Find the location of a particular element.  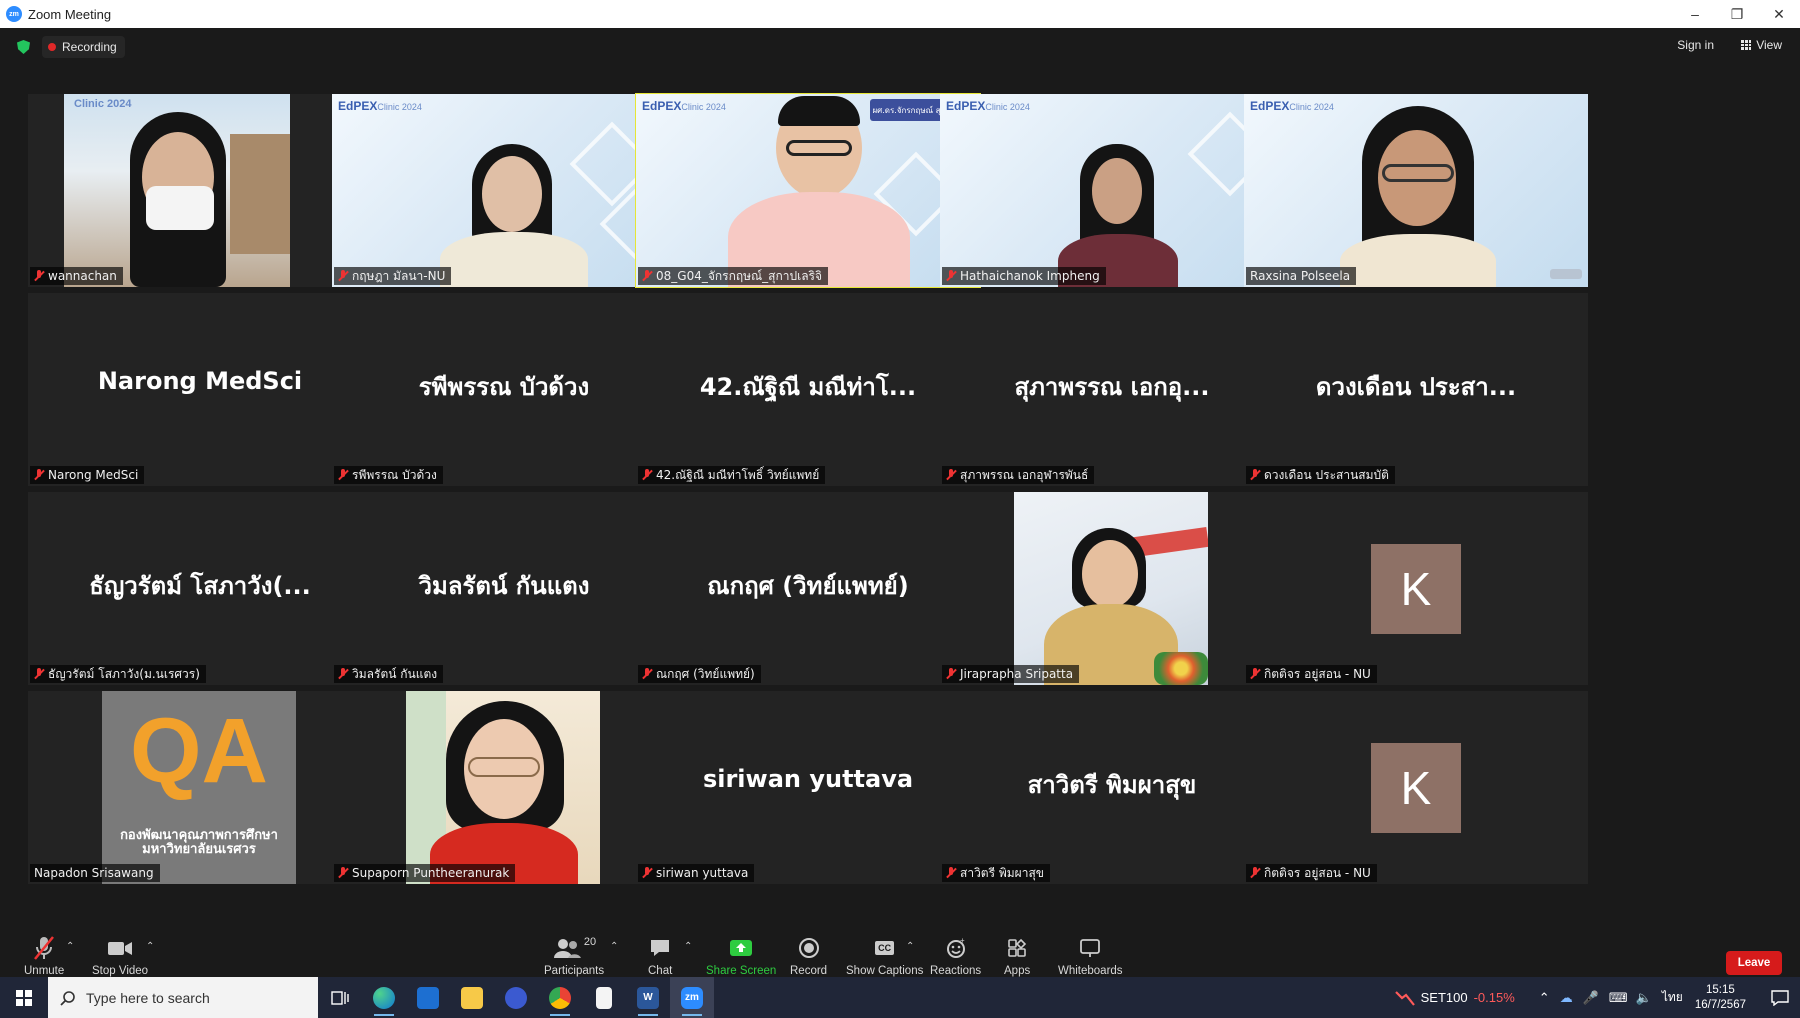

zoom-icon: zm is located at coordinates (692, 997).